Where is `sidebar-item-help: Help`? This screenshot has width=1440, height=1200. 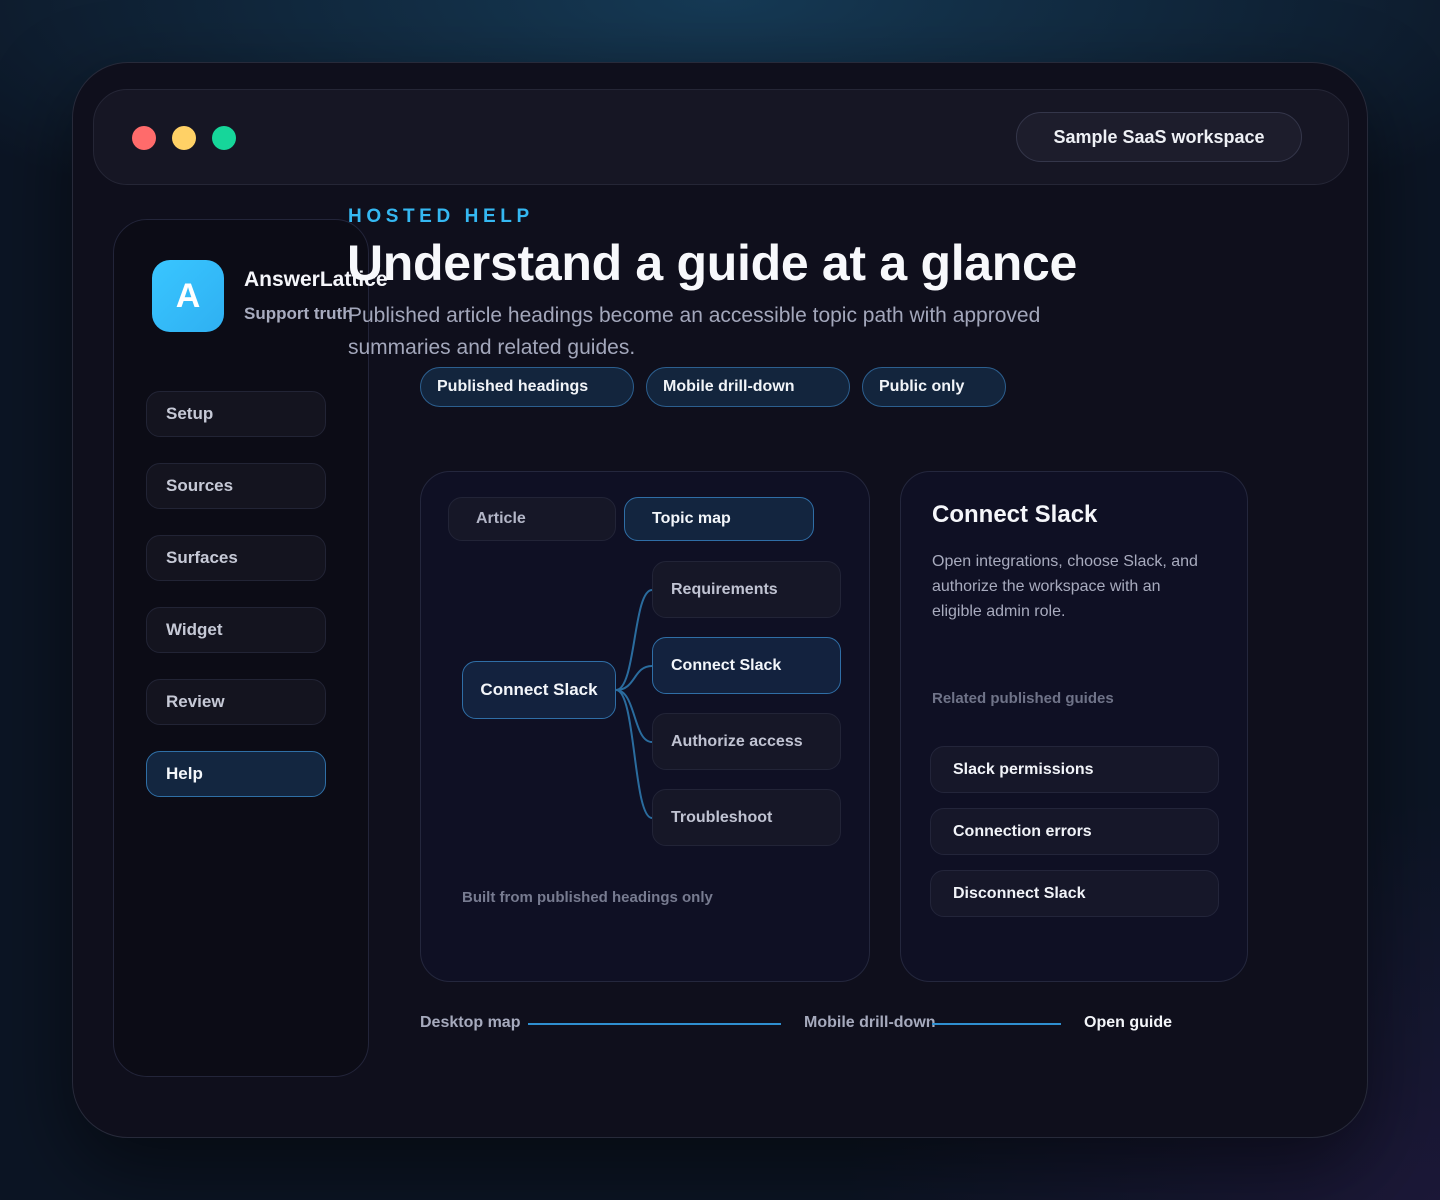 sidebar-item-help: Help is located at coordinates (236, 774).